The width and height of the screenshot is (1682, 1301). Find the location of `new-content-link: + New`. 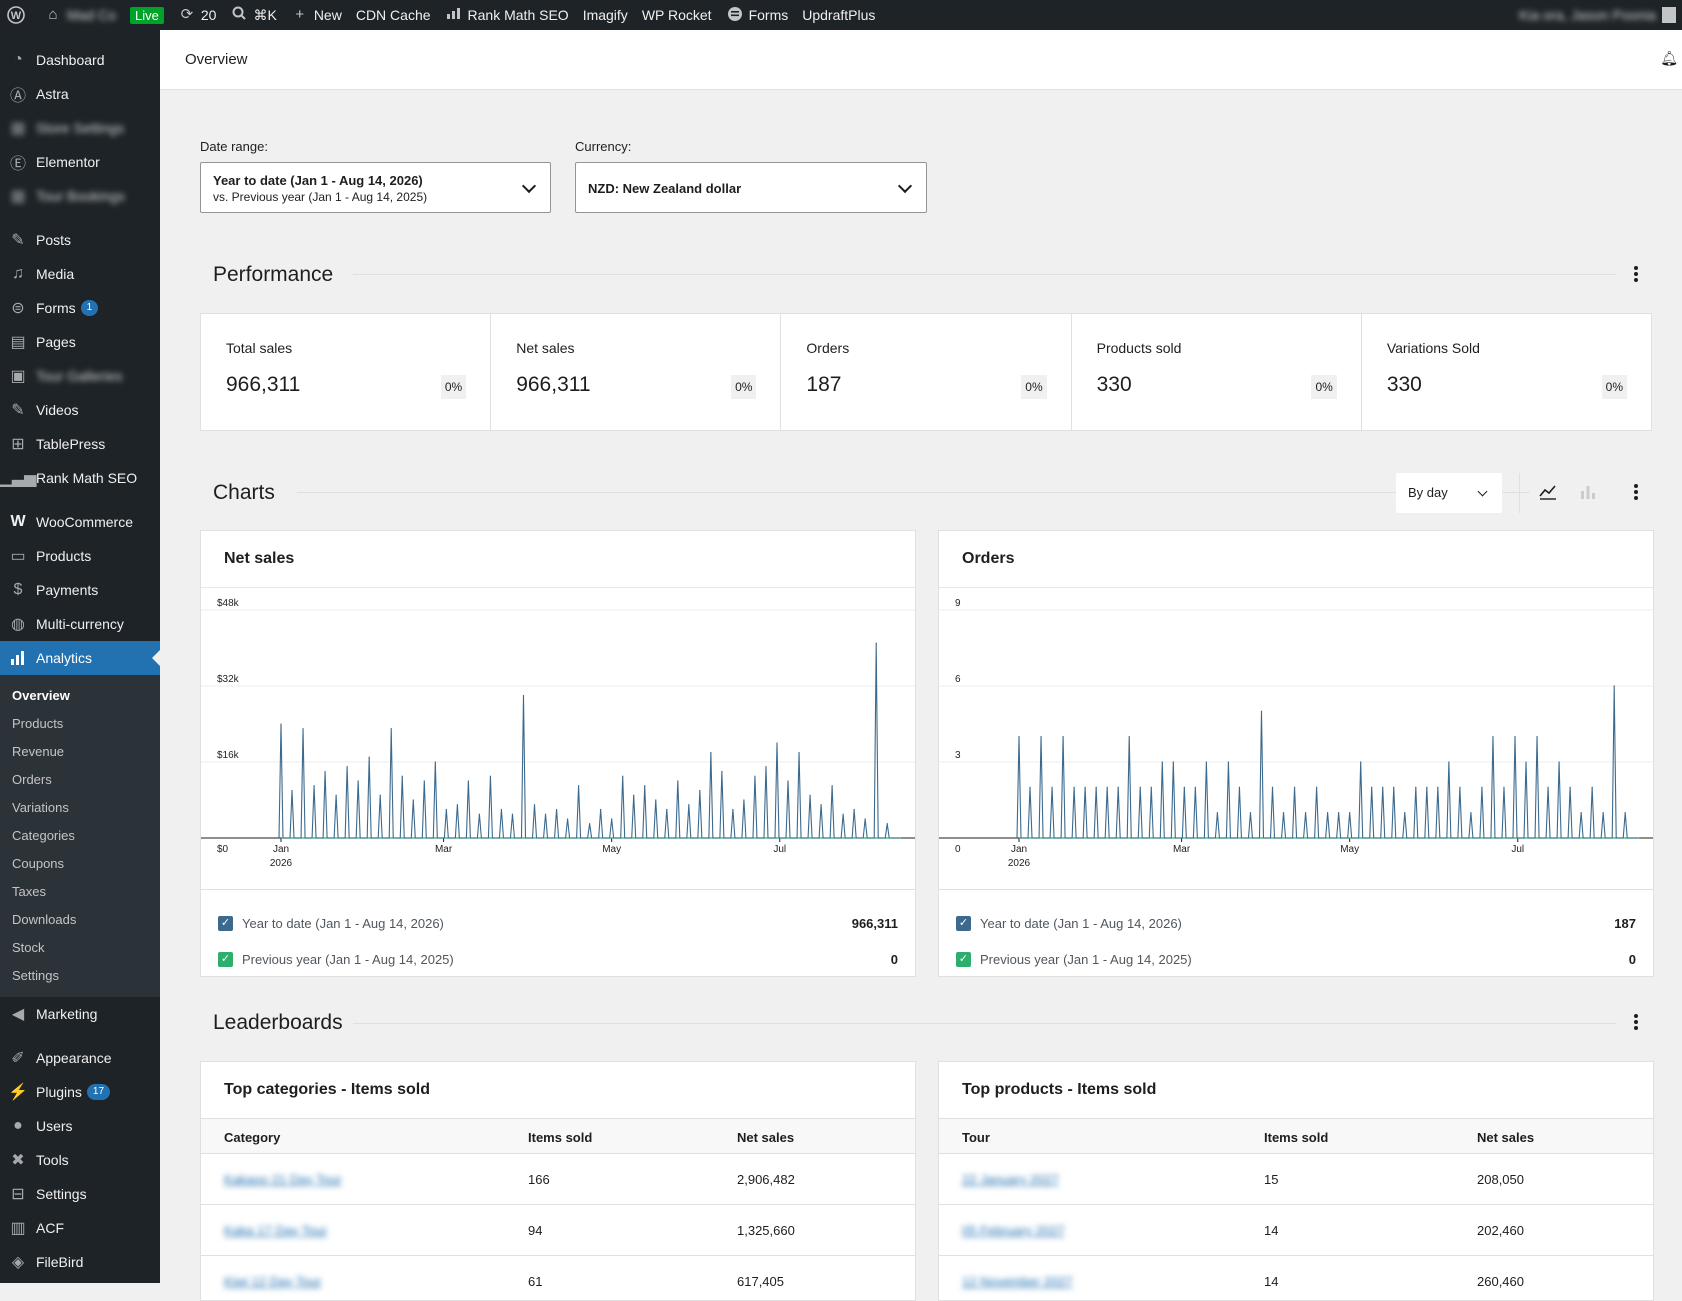

new-content-link: + New is located at coordinates (316, 15).